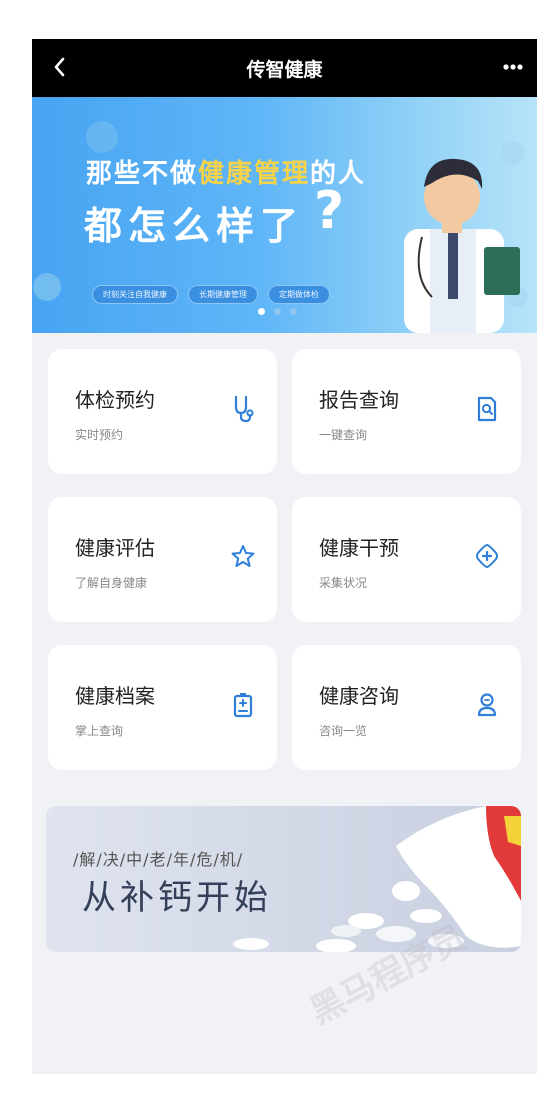 This screenshot has width=559, height=1119. Describe the element at coordinates (359, 548) in the screenshot. I see `card-title: 健康干预` at that location.